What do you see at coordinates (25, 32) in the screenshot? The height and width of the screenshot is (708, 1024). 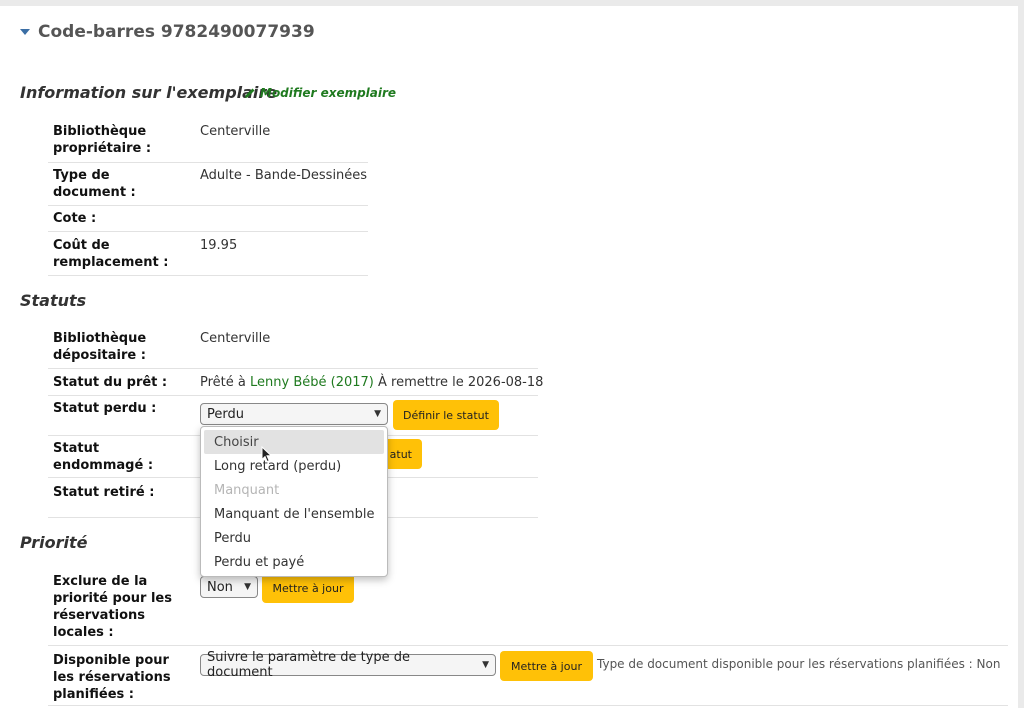 I see `caret-down-icon` at bounding box center [25, 32].